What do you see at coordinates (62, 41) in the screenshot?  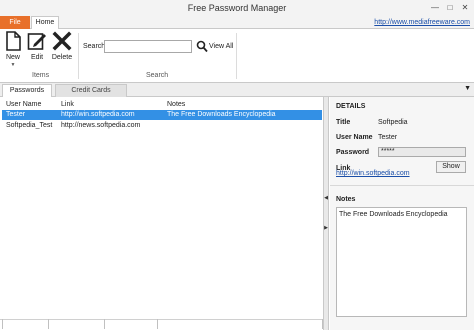 I see `delete-x-icon` at bounding box center [62, 41].